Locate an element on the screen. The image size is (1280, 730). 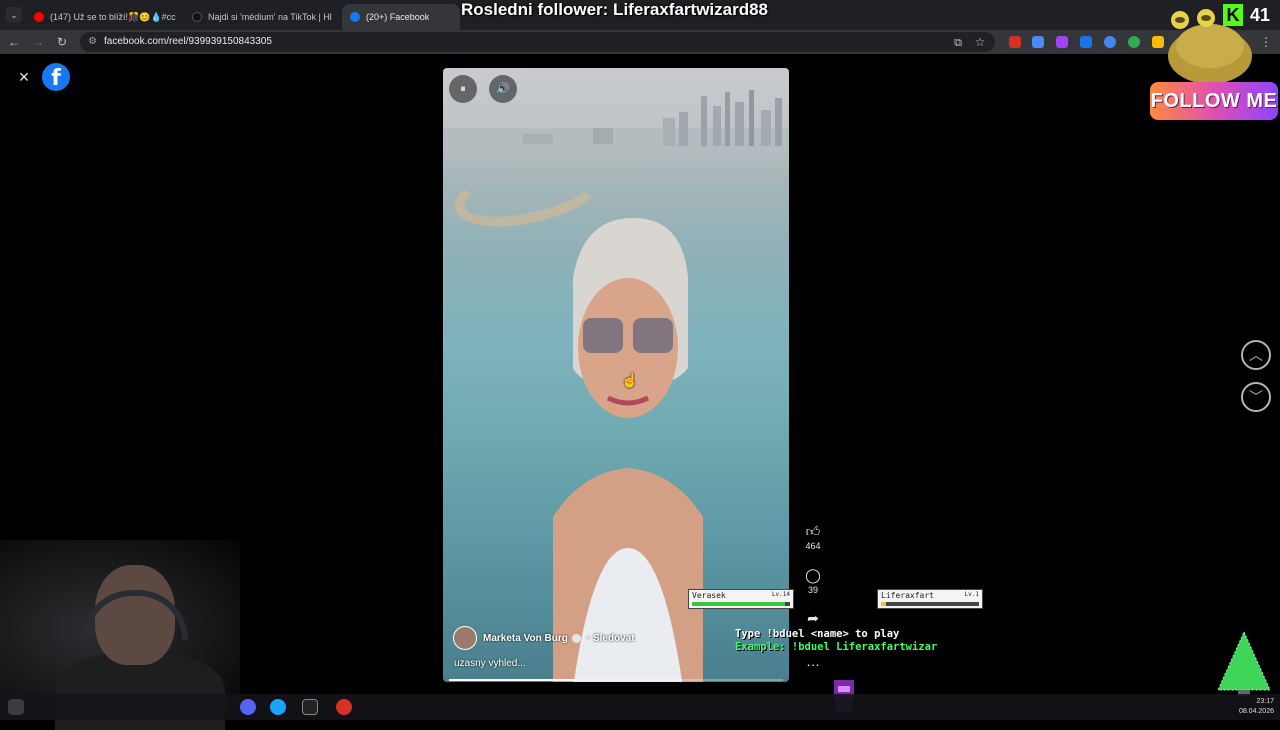
like-button: 👍︎ 464 is located at coordinates (813, 537).